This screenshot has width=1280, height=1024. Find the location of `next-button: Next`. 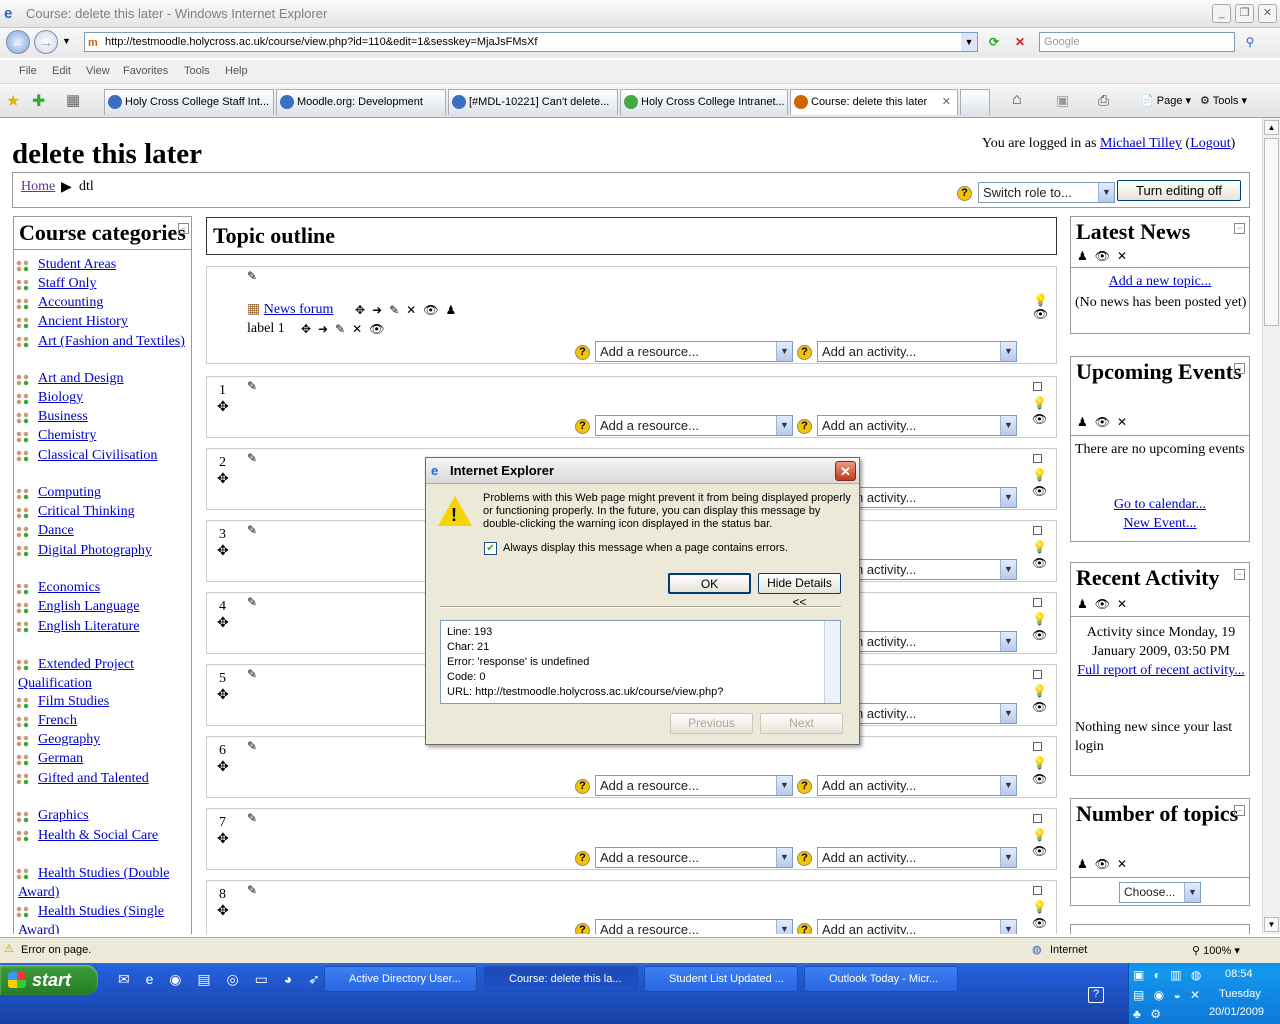

next-button: Next is located at coordinates (801, 723).